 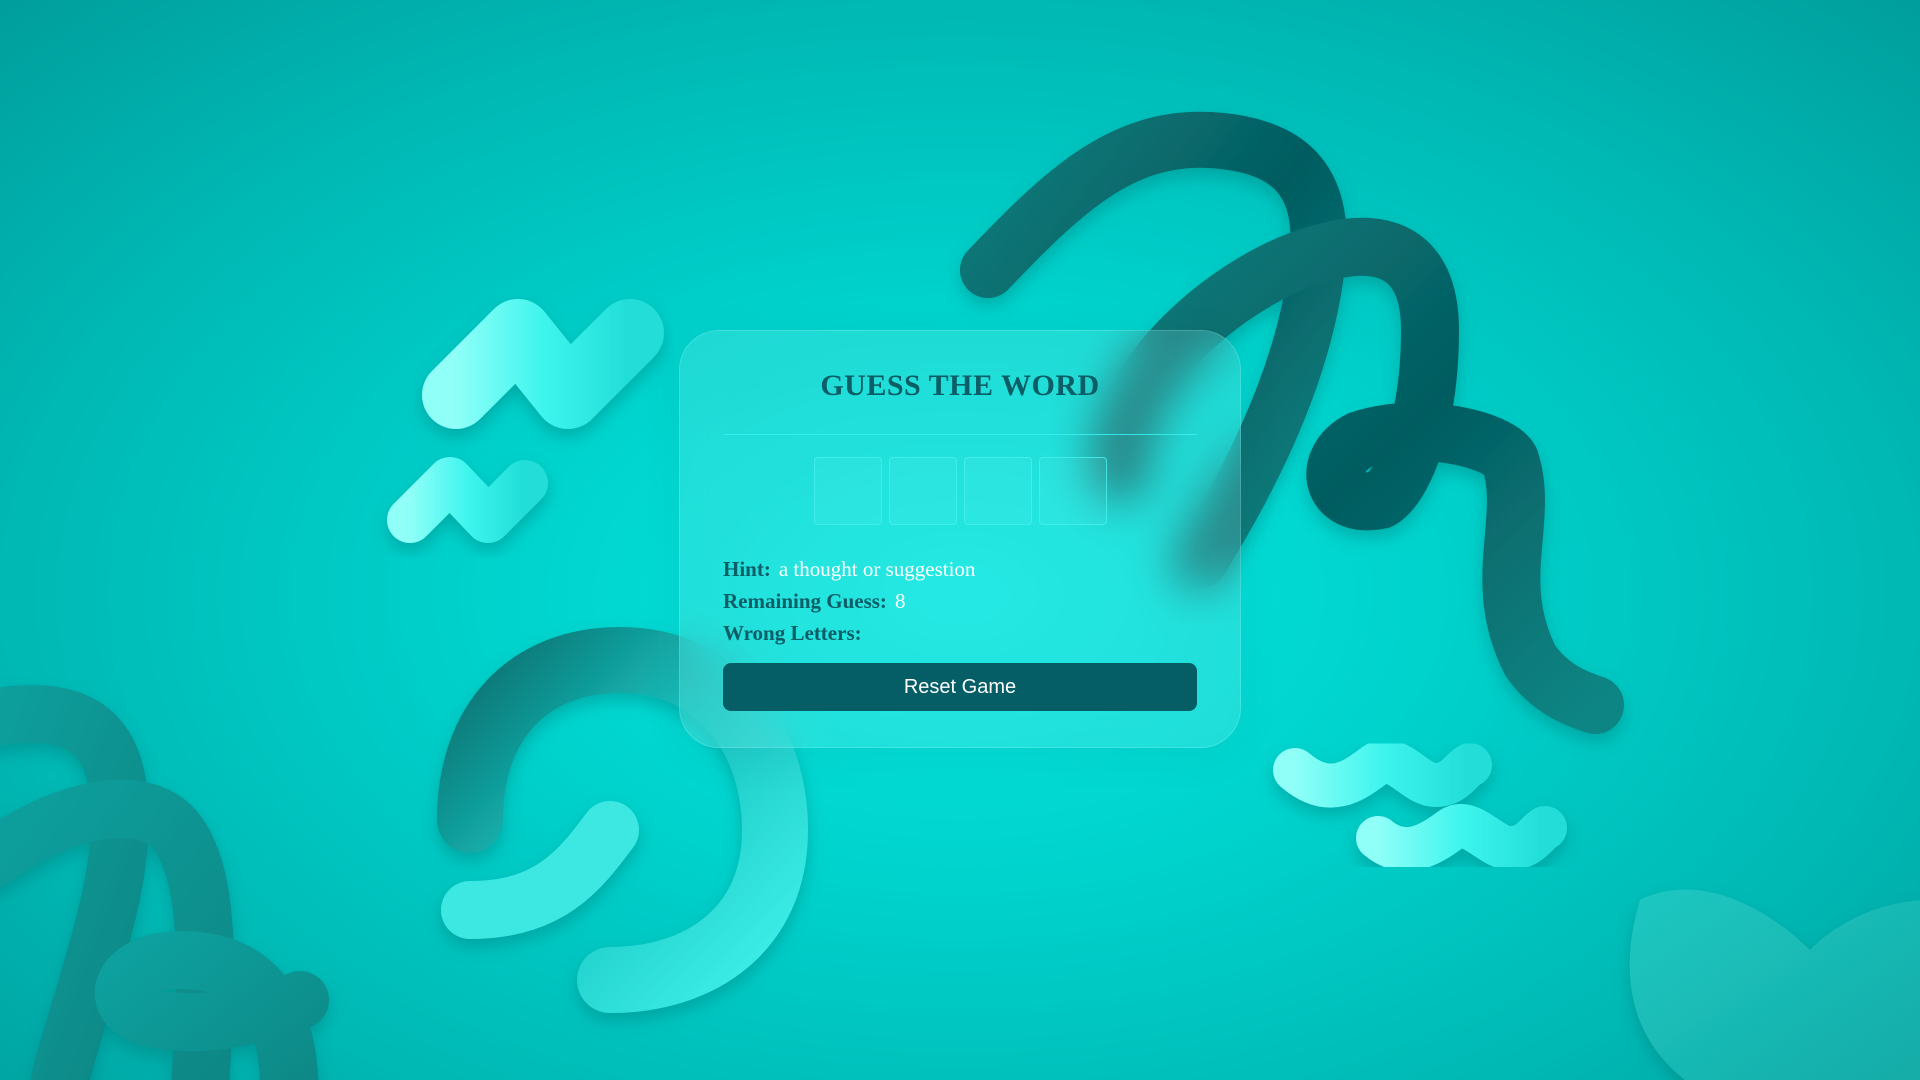 What do you see at coordinates (525, 421) in the screenshot?
I see `light-cyan-zigzag-shape` at bounding box center [525, 421].